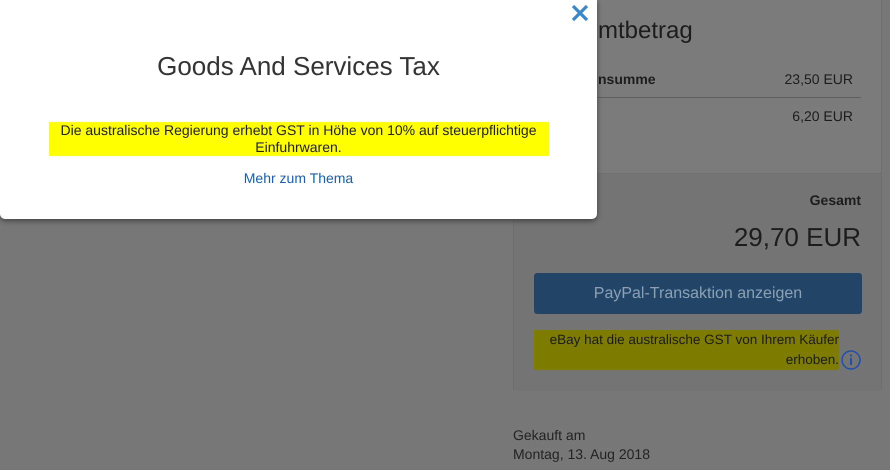 The width and height of the screenshot is (890, 470). Describe the element at coordinates (298, 66) in the screenshot. I see `dialog-title: Goods And Services Tax` at that location.